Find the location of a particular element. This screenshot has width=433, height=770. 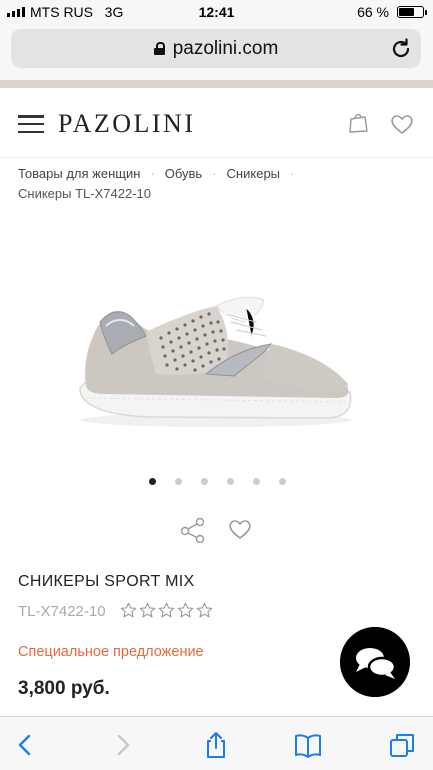

lock-icon is located at coordinates (159, 48).